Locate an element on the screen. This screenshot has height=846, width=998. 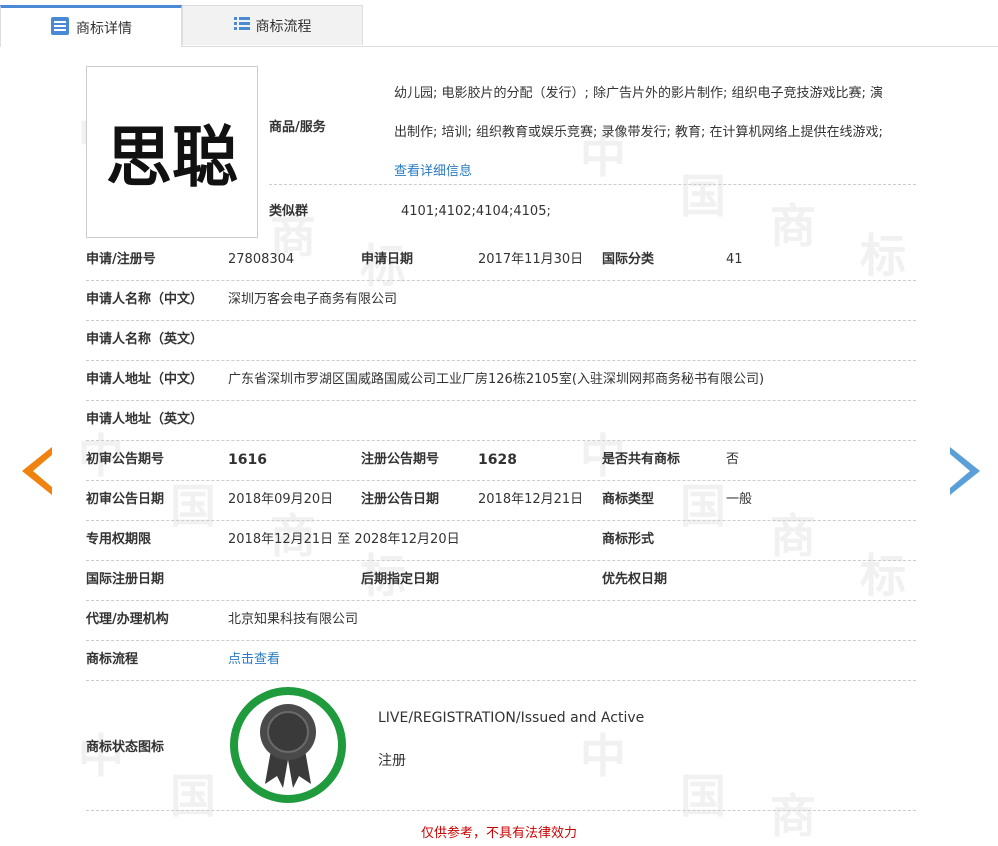
prelim-date-value: 2018年09月20日 is located at coordinates (281, 499).